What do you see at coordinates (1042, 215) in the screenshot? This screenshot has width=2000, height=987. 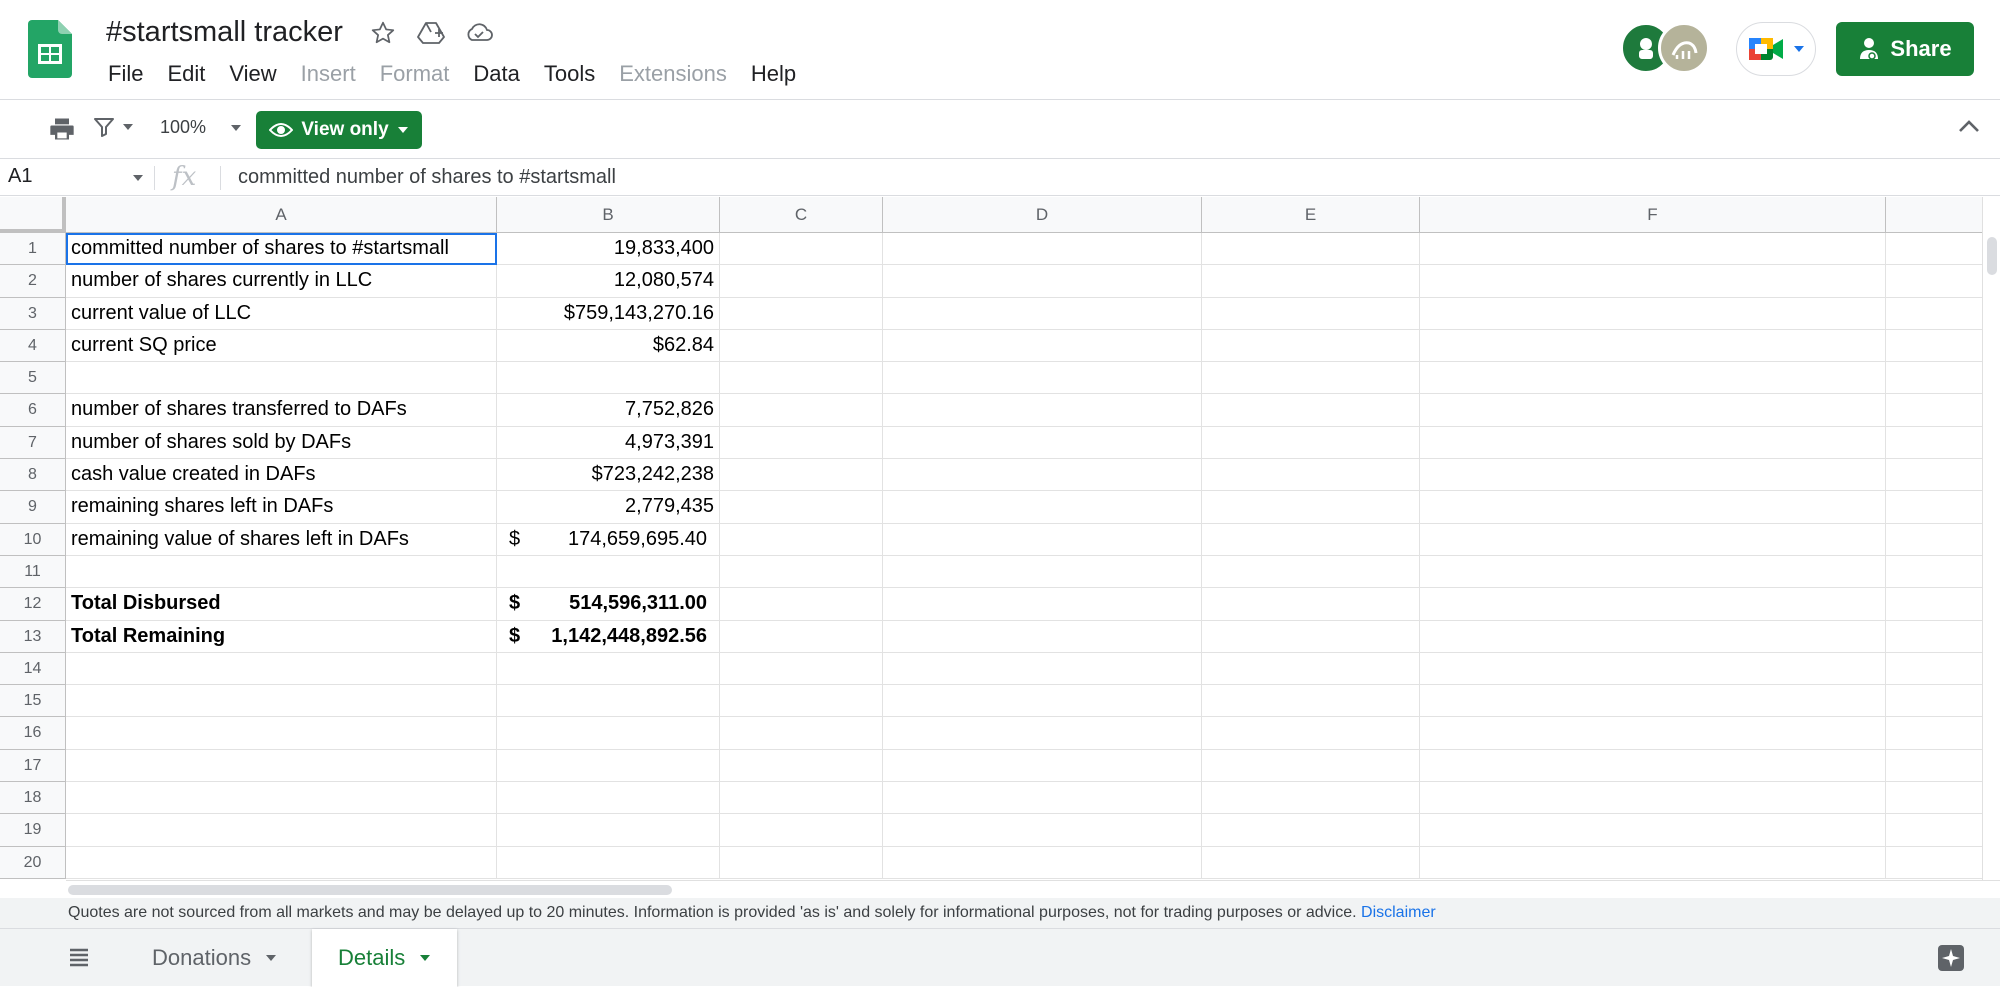 I see `column-header-d: D` at bounding box center [1042, 215].